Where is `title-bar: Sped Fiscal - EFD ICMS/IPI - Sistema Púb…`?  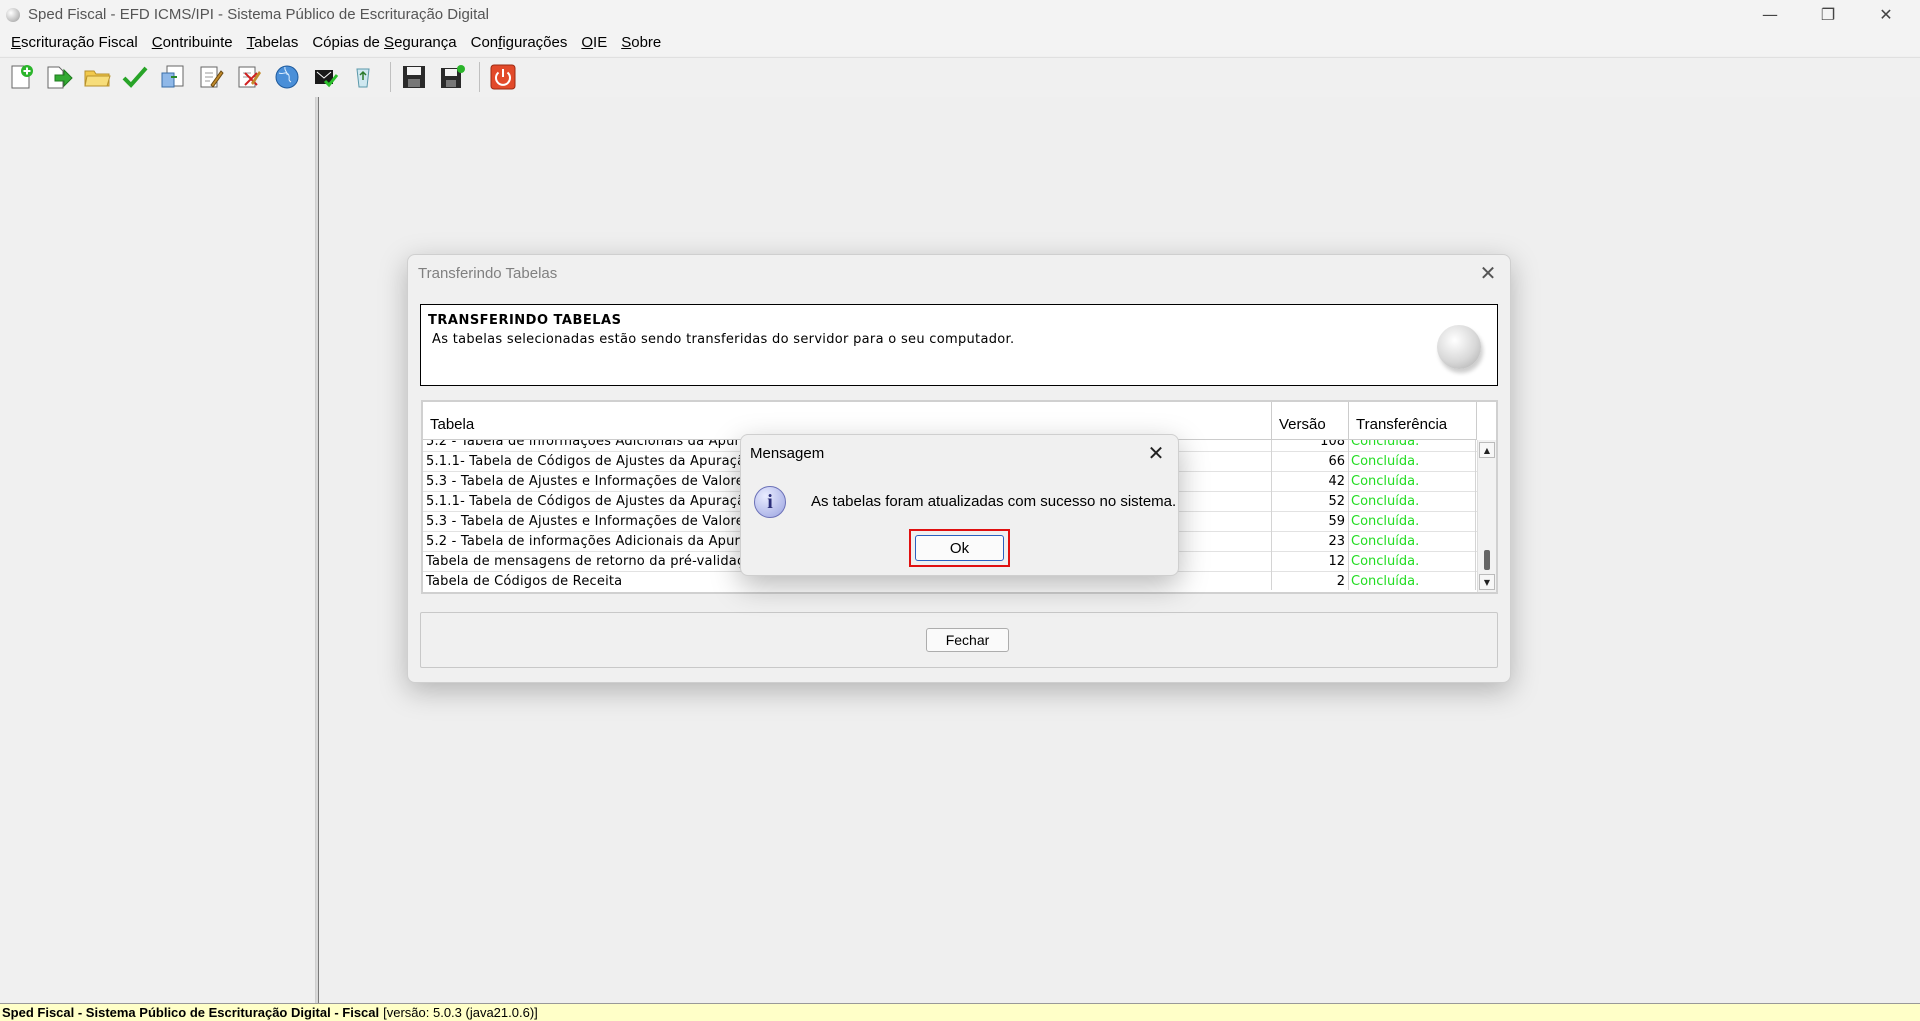
title-bar: Sped Fiscal - EFD ICMS/IPI - Sistema Púb… is located at coordinates (960, 14).